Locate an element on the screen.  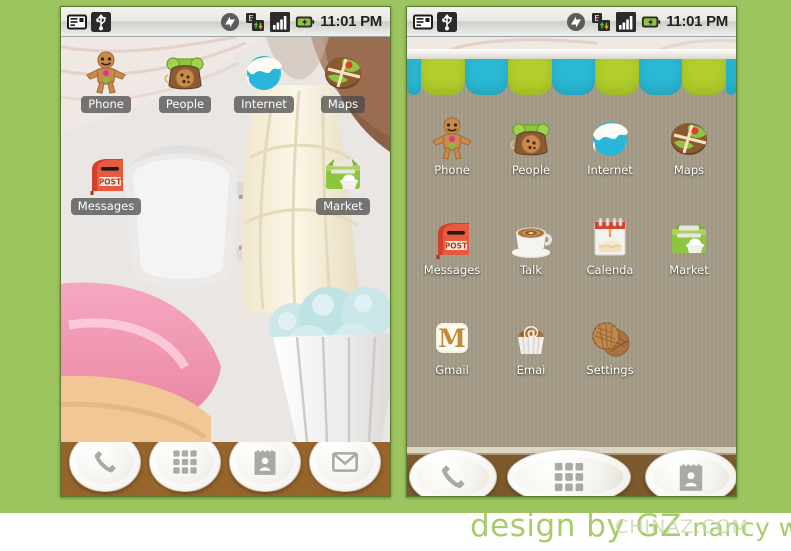
cookies-stack-icon is located at coordinates (610, 335).